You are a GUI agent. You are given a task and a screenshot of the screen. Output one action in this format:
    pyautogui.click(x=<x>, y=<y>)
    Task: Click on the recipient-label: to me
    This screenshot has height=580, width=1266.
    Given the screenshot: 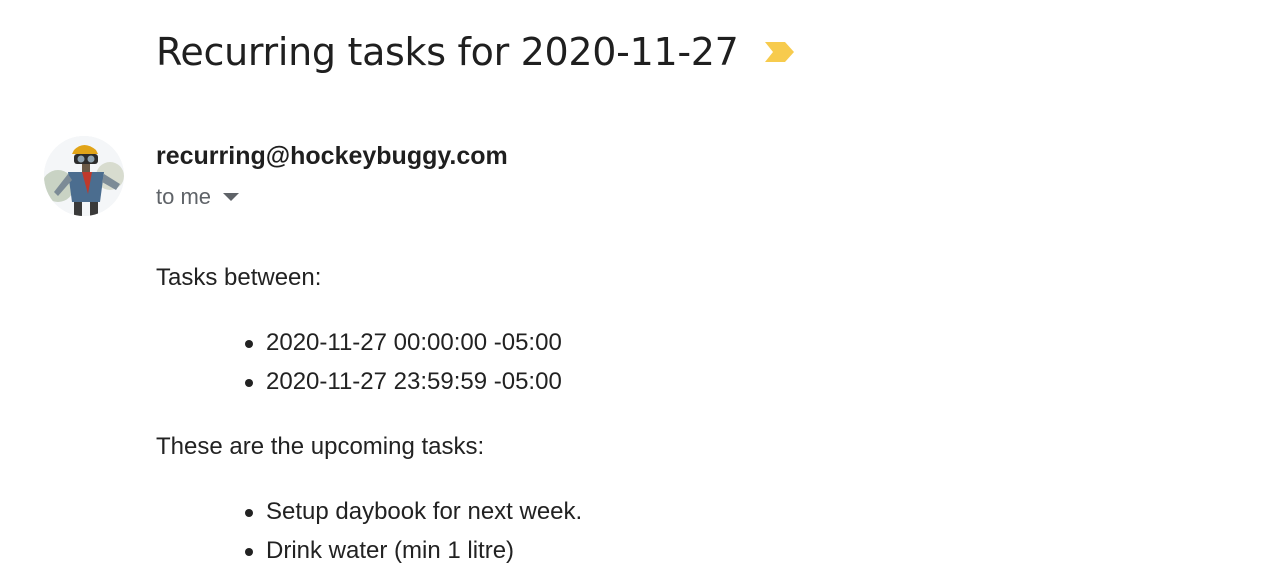 What is the action you would take?
    pyautogui.click(x=184, y=196)
    